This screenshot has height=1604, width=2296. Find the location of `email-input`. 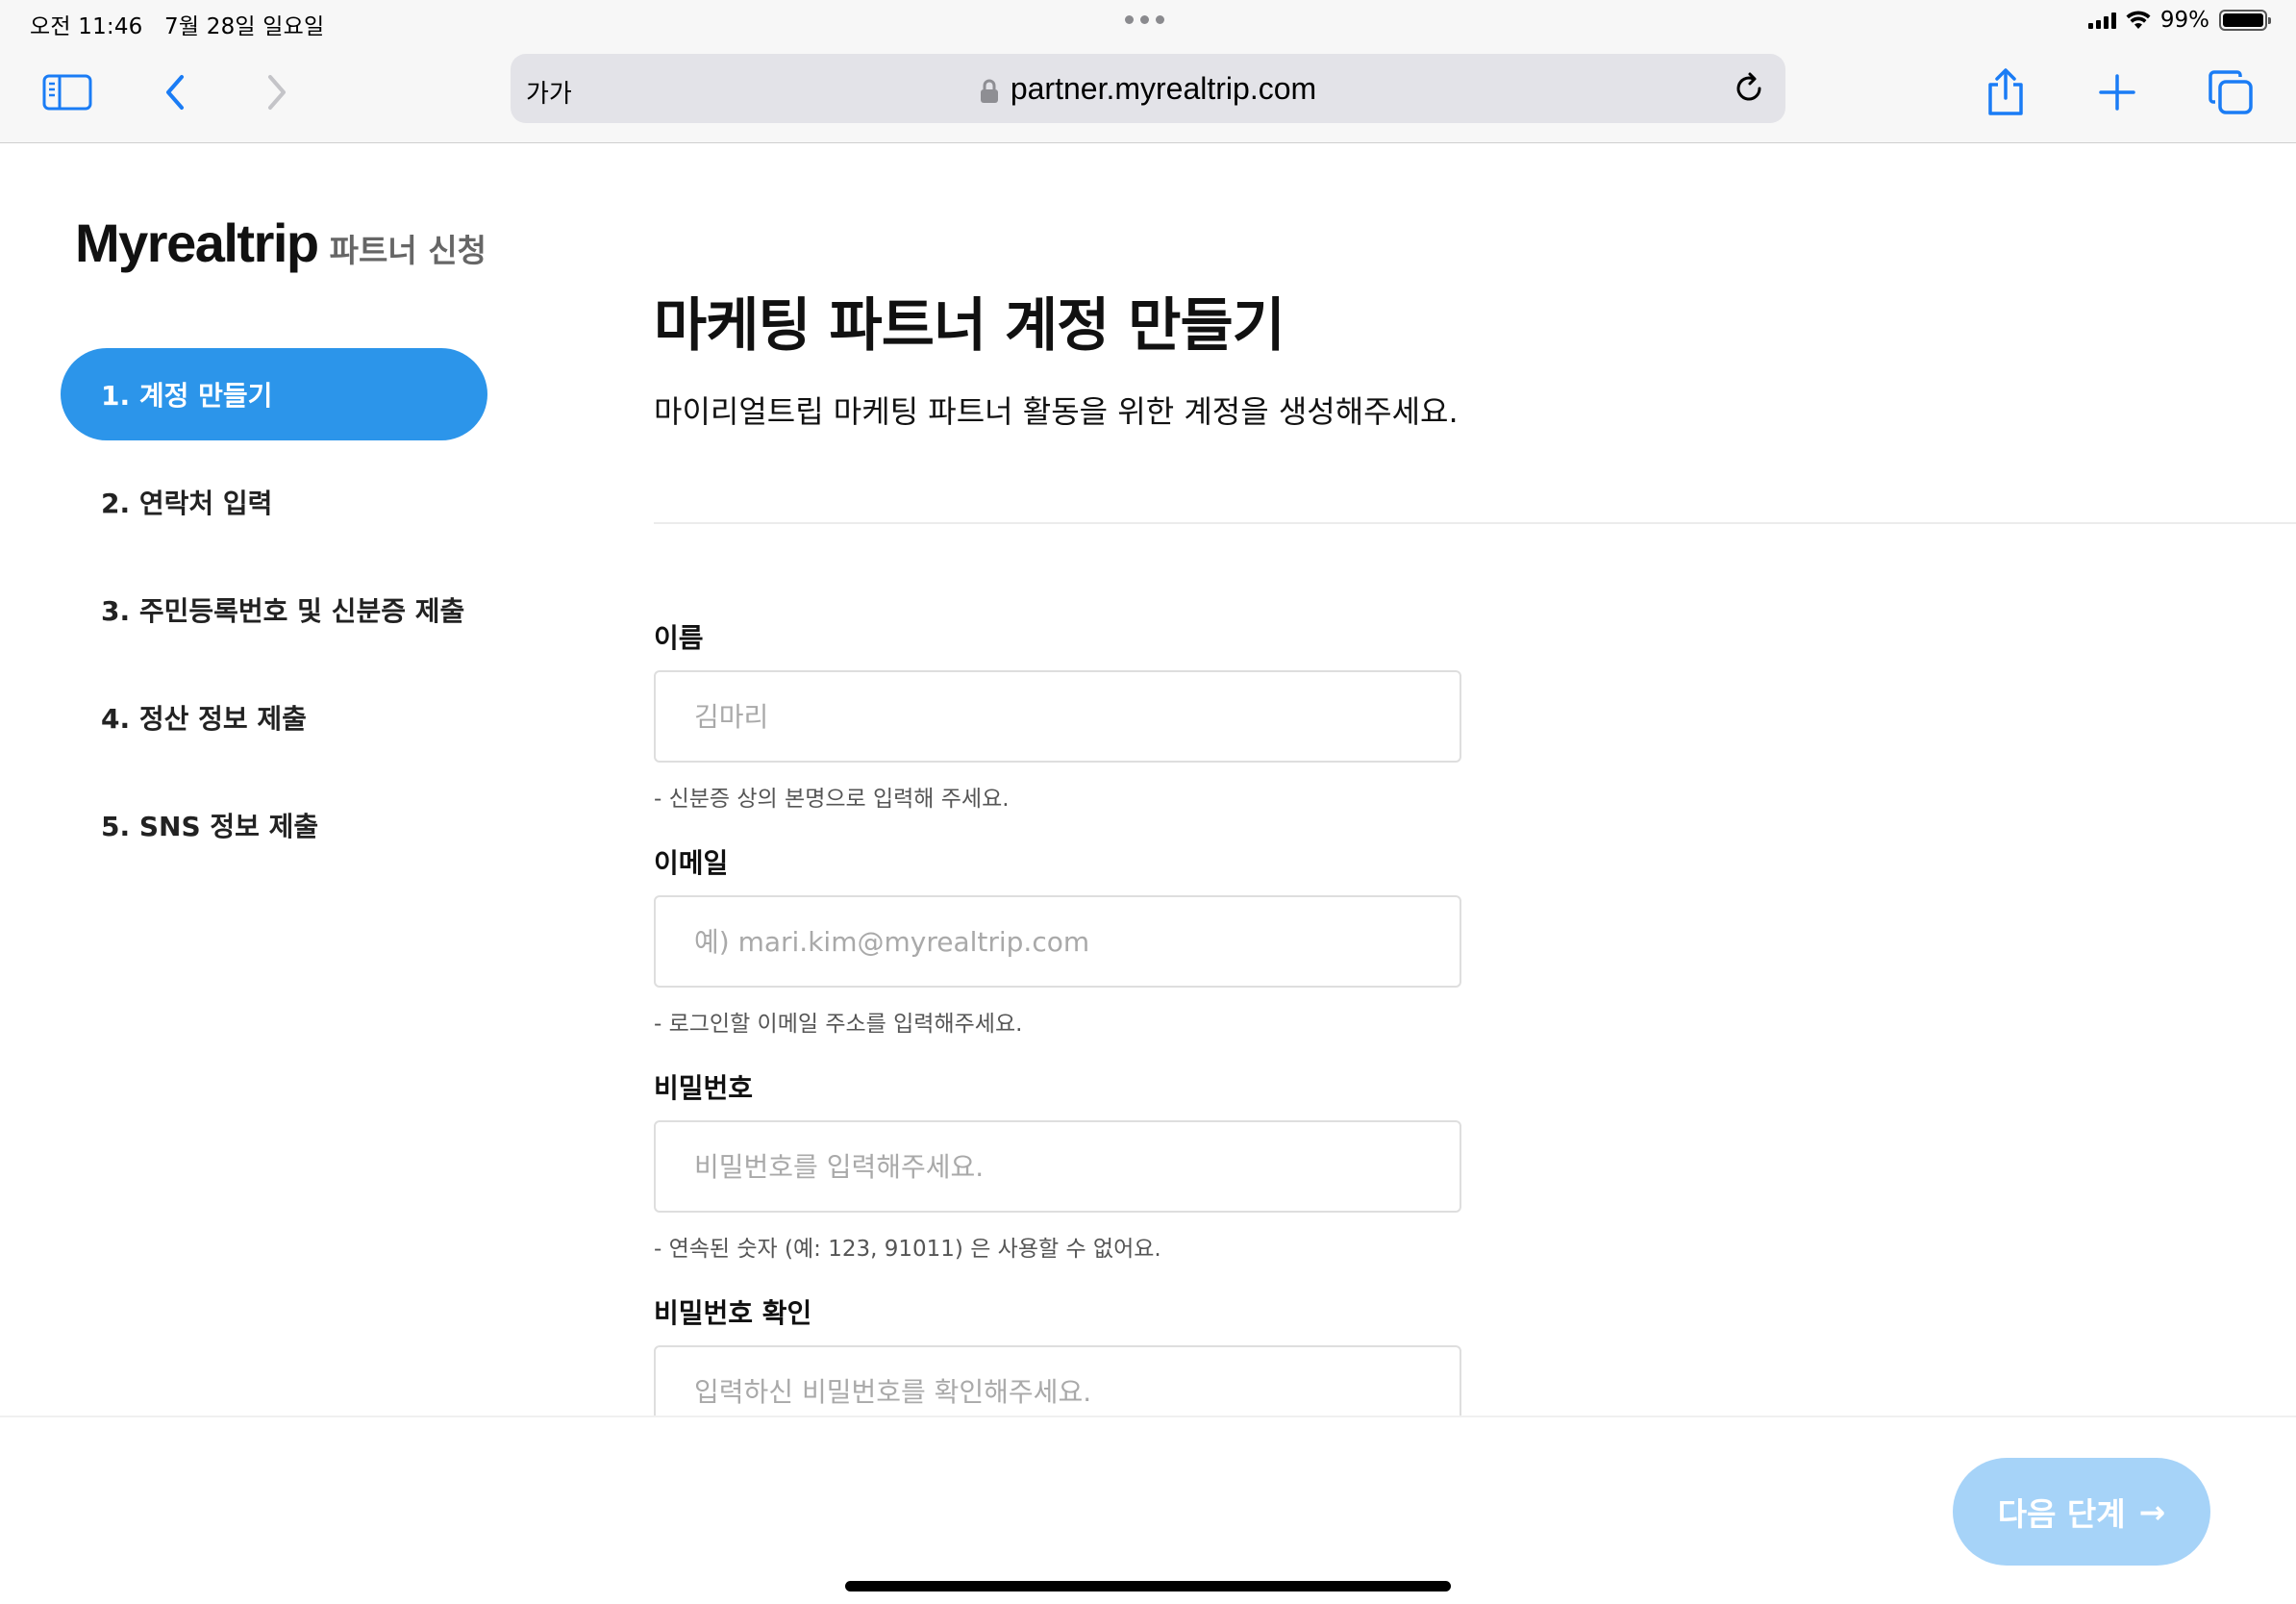

email-input is located at coordinates (1057, 941).